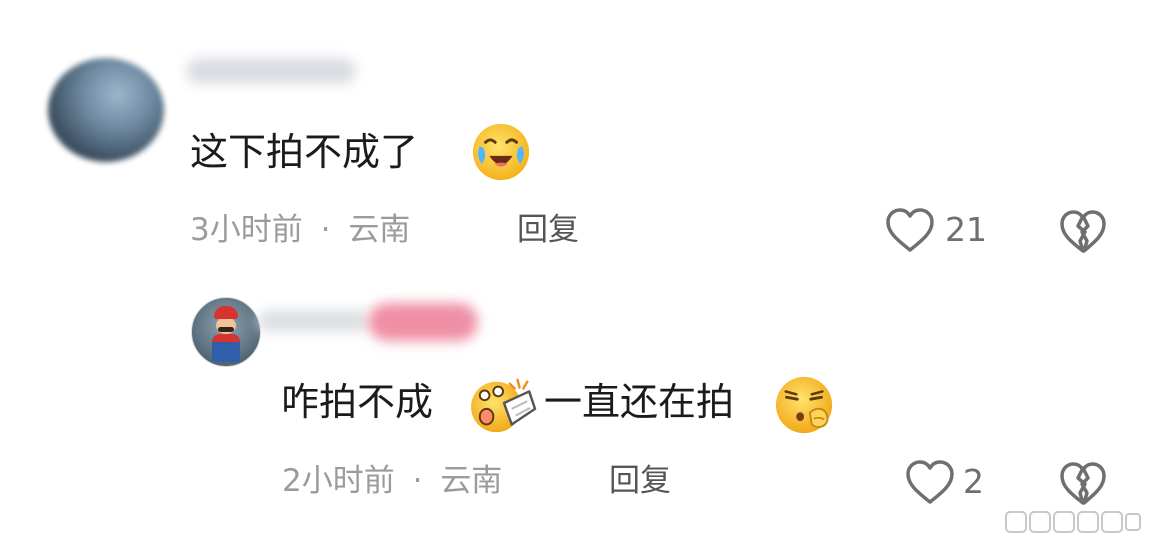 This screenshot has height=548, width=1152. Describe the element at coordinates (930, 482) in the screenshot. I see `heart-outline-icon` at that location.